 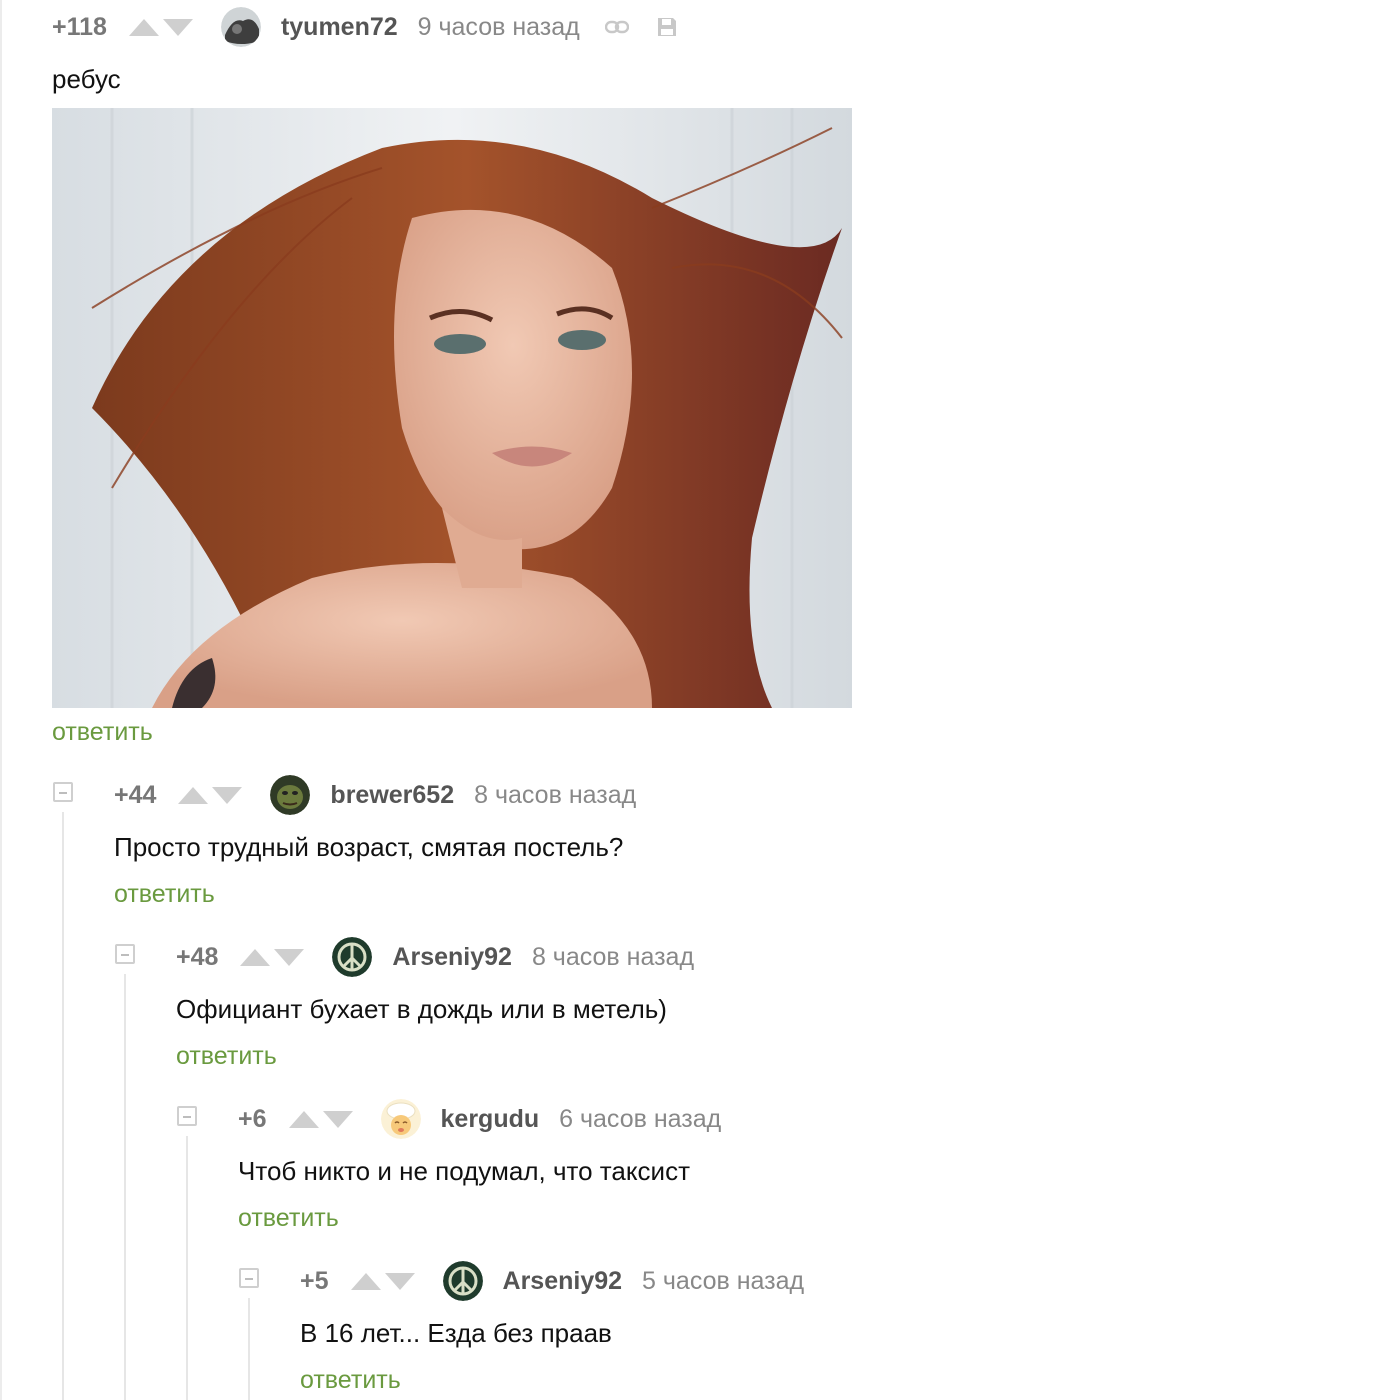 What do you see at coordinates (490, 1119) in the screenshot?
I see `username: kergudu` at bounding box center [490, 1119].